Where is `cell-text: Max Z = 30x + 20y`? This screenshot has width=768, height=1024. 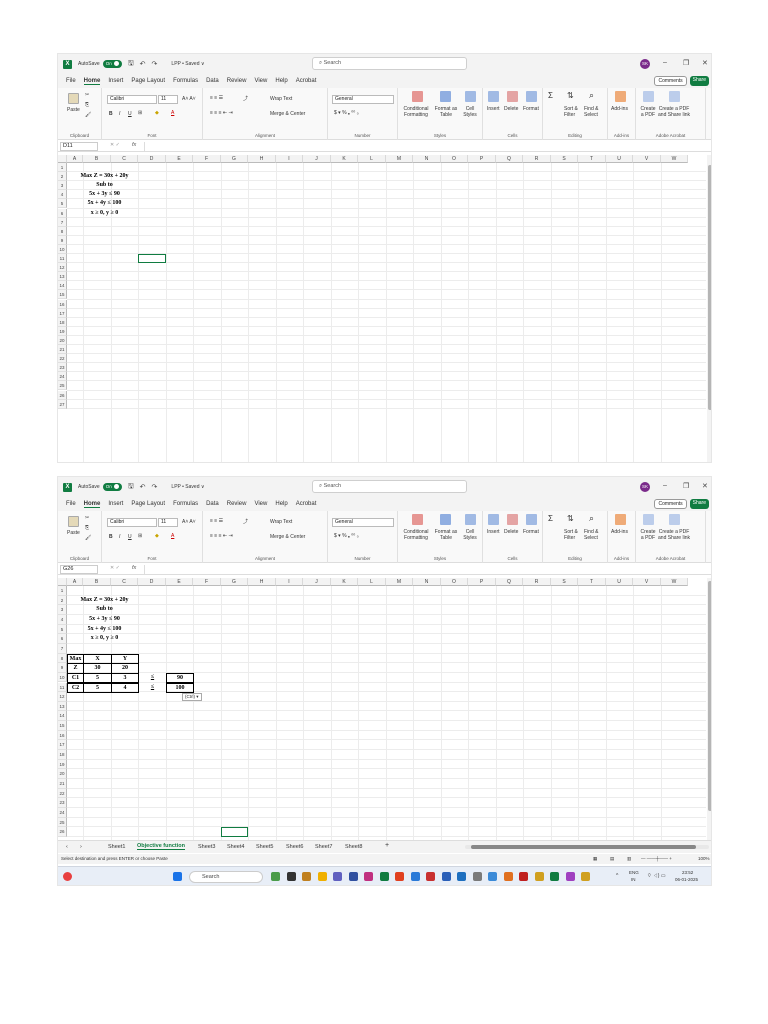 cell-text: Max Z = 30x + 20y is located at coordinates (104, 601).